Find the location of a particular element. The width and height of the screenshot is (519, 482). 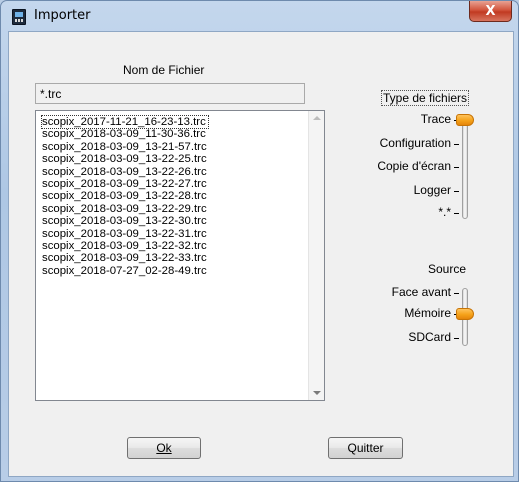

file-list-item: scopix_2018-03-09_11-30-36.trc is located at coordinates (124, 134).